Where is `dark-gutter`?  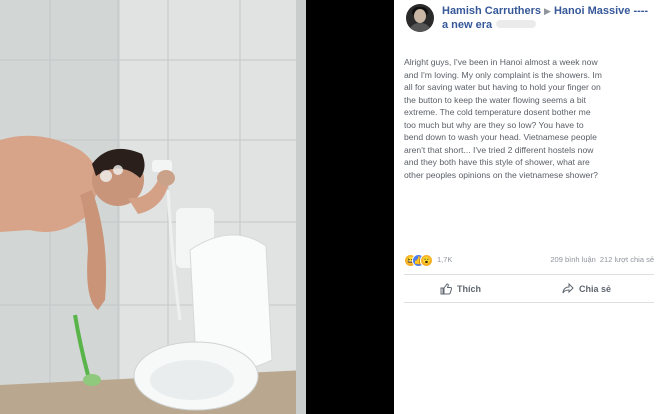
dark-gutter is located at coordinates (350, 207).